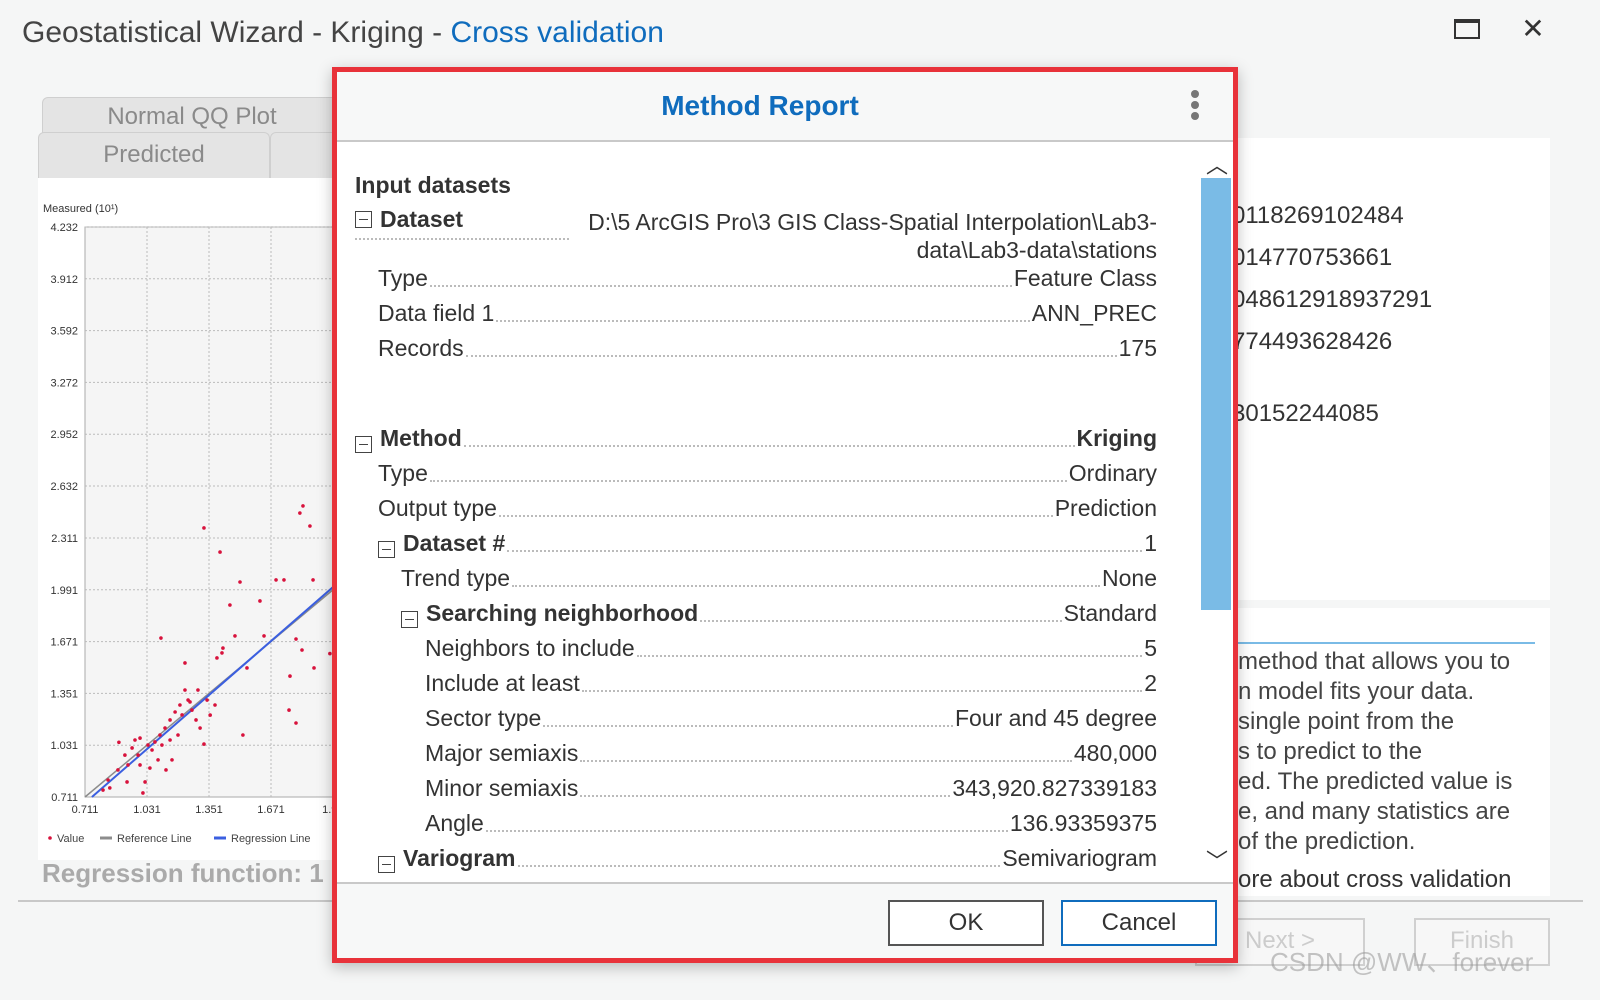  I want to click on scrollbar-thumb, so click(1216, 394).